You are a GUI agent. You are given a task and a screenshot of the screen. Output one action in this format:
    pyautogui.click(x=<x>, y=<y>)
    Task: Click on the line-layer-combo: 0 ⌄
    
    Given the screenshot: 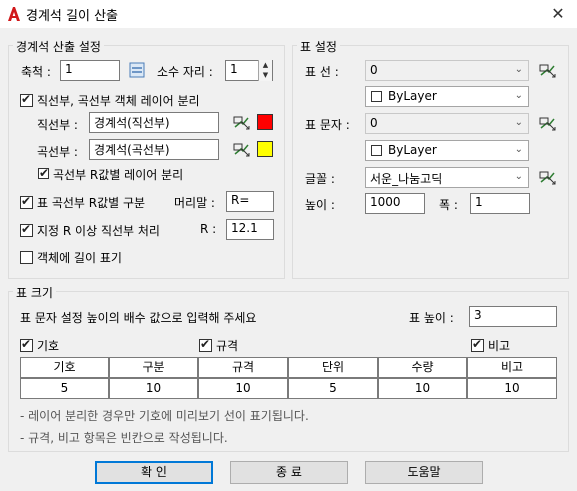 What is the action you would take?
    pyautogui.click(x=447, y=70)
    